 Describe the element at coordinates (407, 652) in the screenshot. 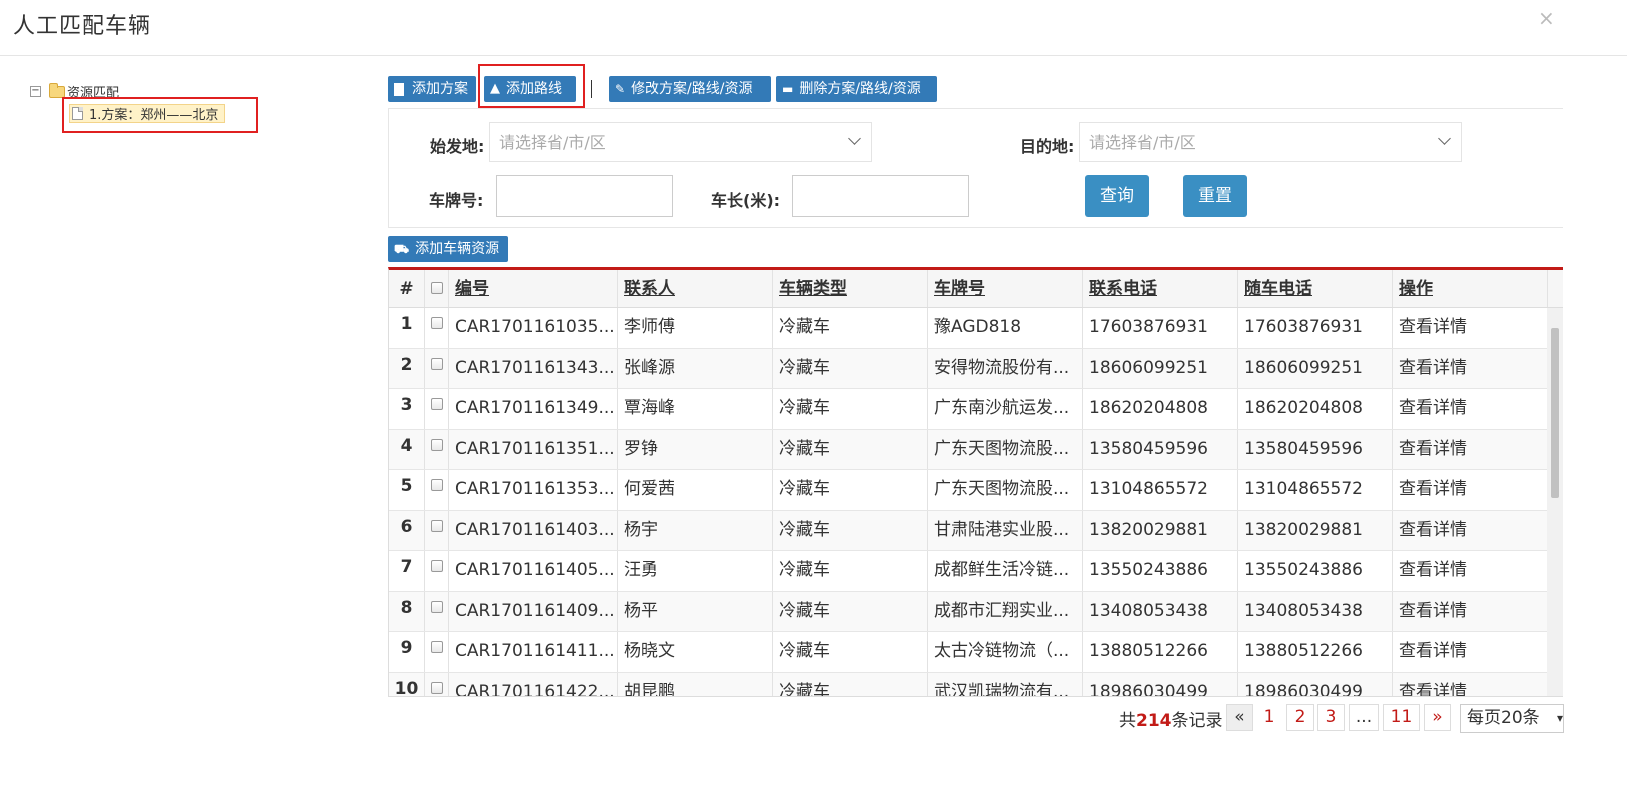

I see `row-index: 9` at that location.